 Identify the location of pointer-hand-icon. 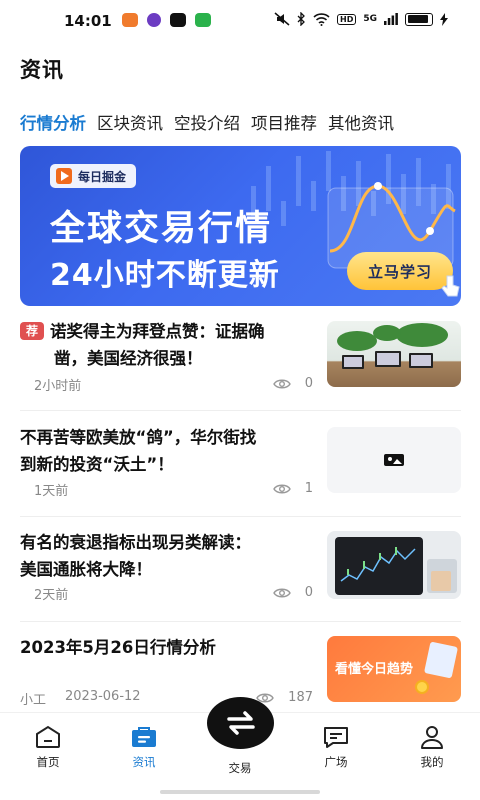
(450, 286).